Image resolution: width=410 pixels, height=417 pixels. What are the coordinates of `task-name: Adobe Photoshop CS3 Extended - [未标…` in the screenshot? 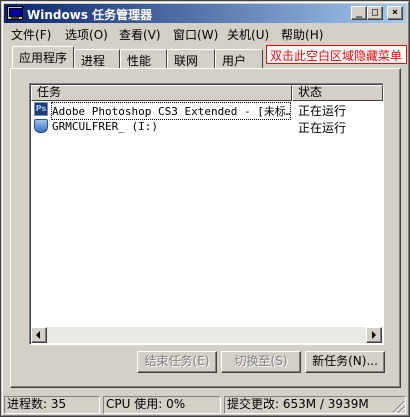 It's located at (171, 111).